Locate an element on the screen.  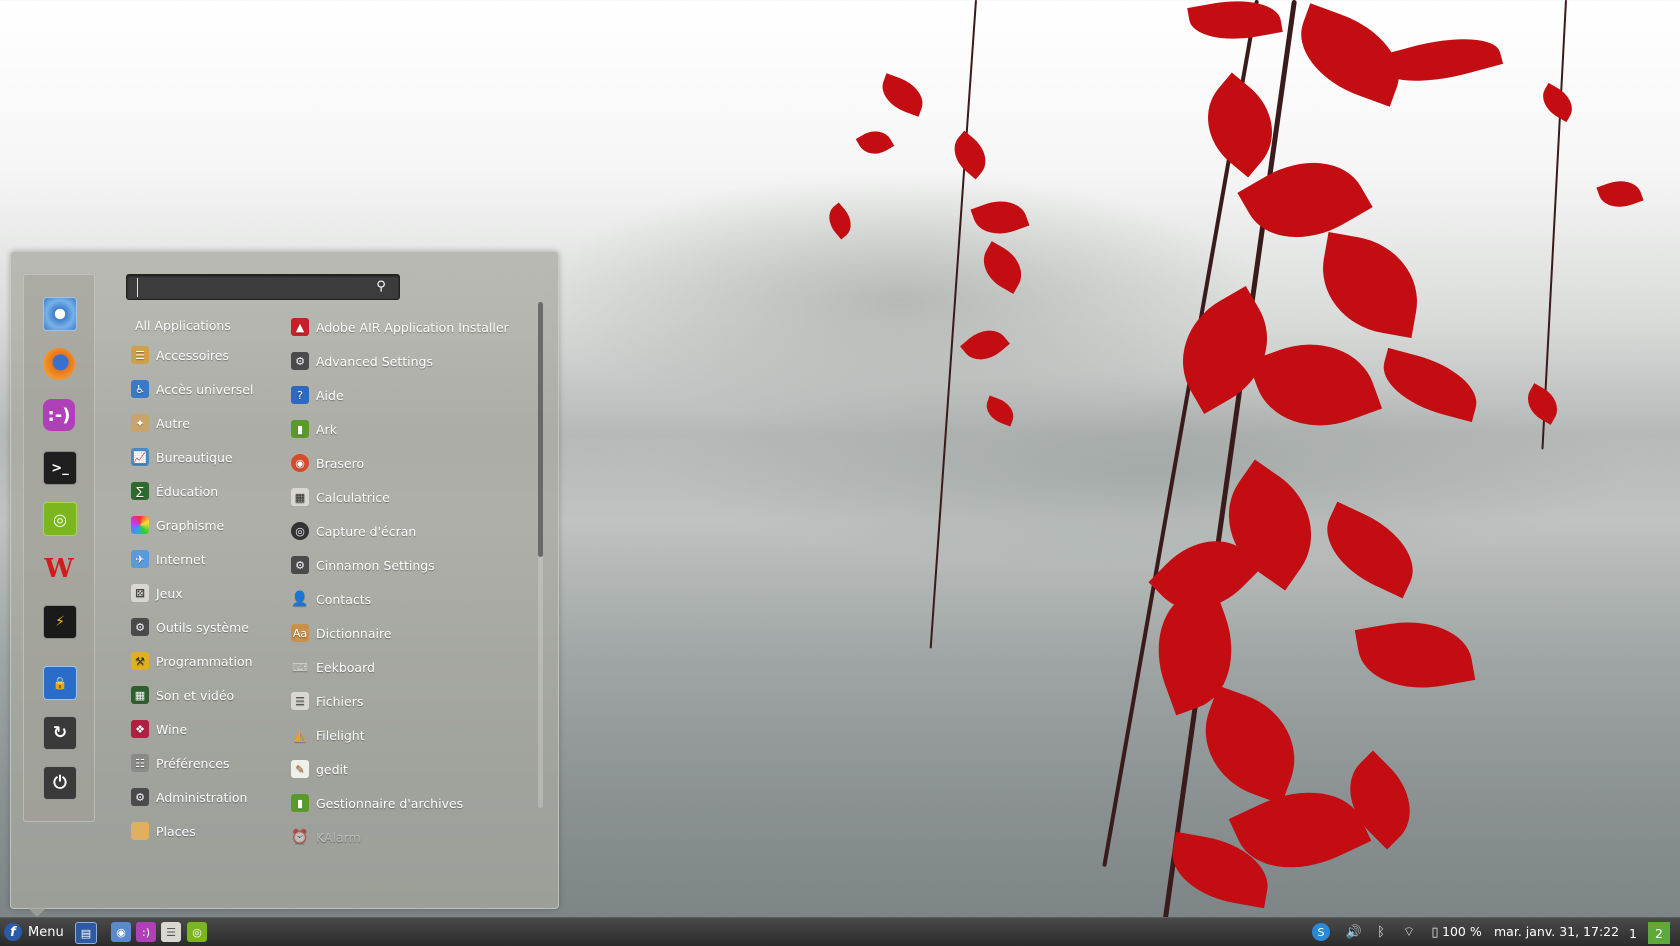
app-cinnamon-settings: ⚙ Cinnamon Settings is located at coordinates (401, 565).